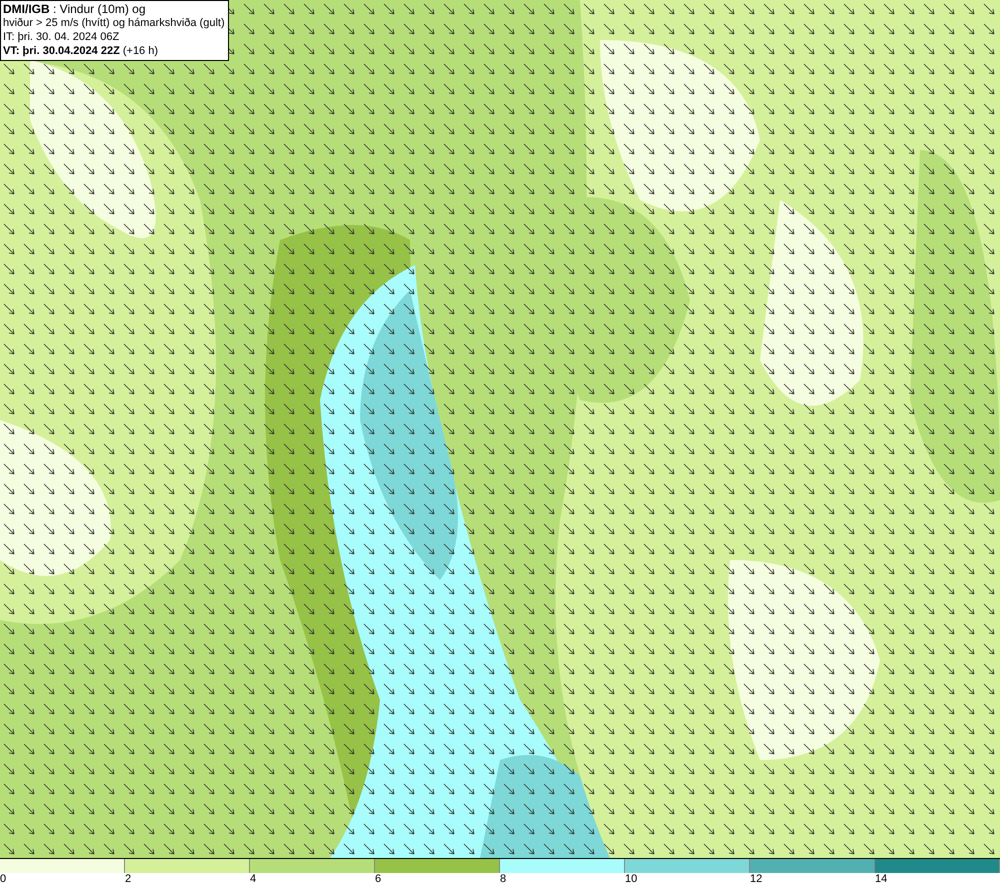  I want to click on legend-label: 0, so click(3, 879).